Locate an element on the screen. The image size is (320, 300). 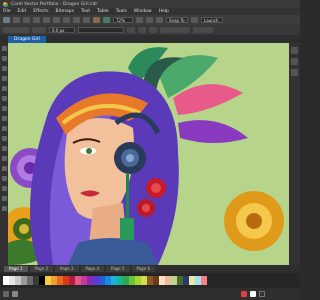
page-tab-5: Page 5 is located at coordinates (118, 269).